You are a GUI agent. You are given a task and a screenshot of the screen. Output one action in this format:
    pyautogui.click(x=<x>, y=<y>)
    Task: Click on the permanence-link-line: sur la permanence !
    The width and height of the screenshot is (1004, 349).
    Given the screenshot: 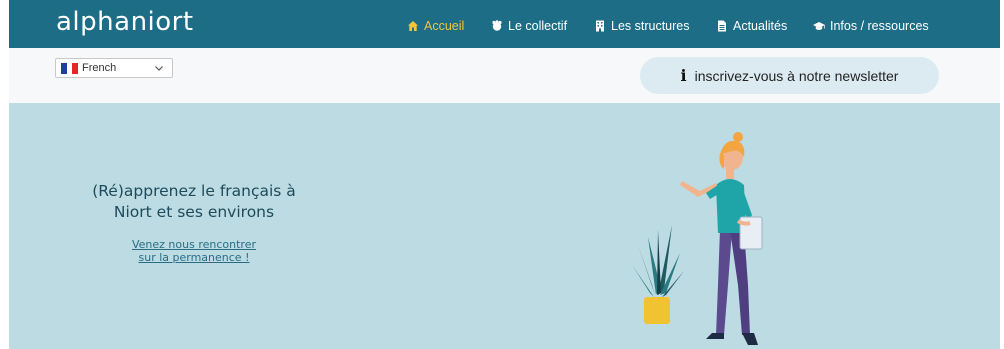 What is the action you would take?
    pyautogui.click(x=194, y=257)
    